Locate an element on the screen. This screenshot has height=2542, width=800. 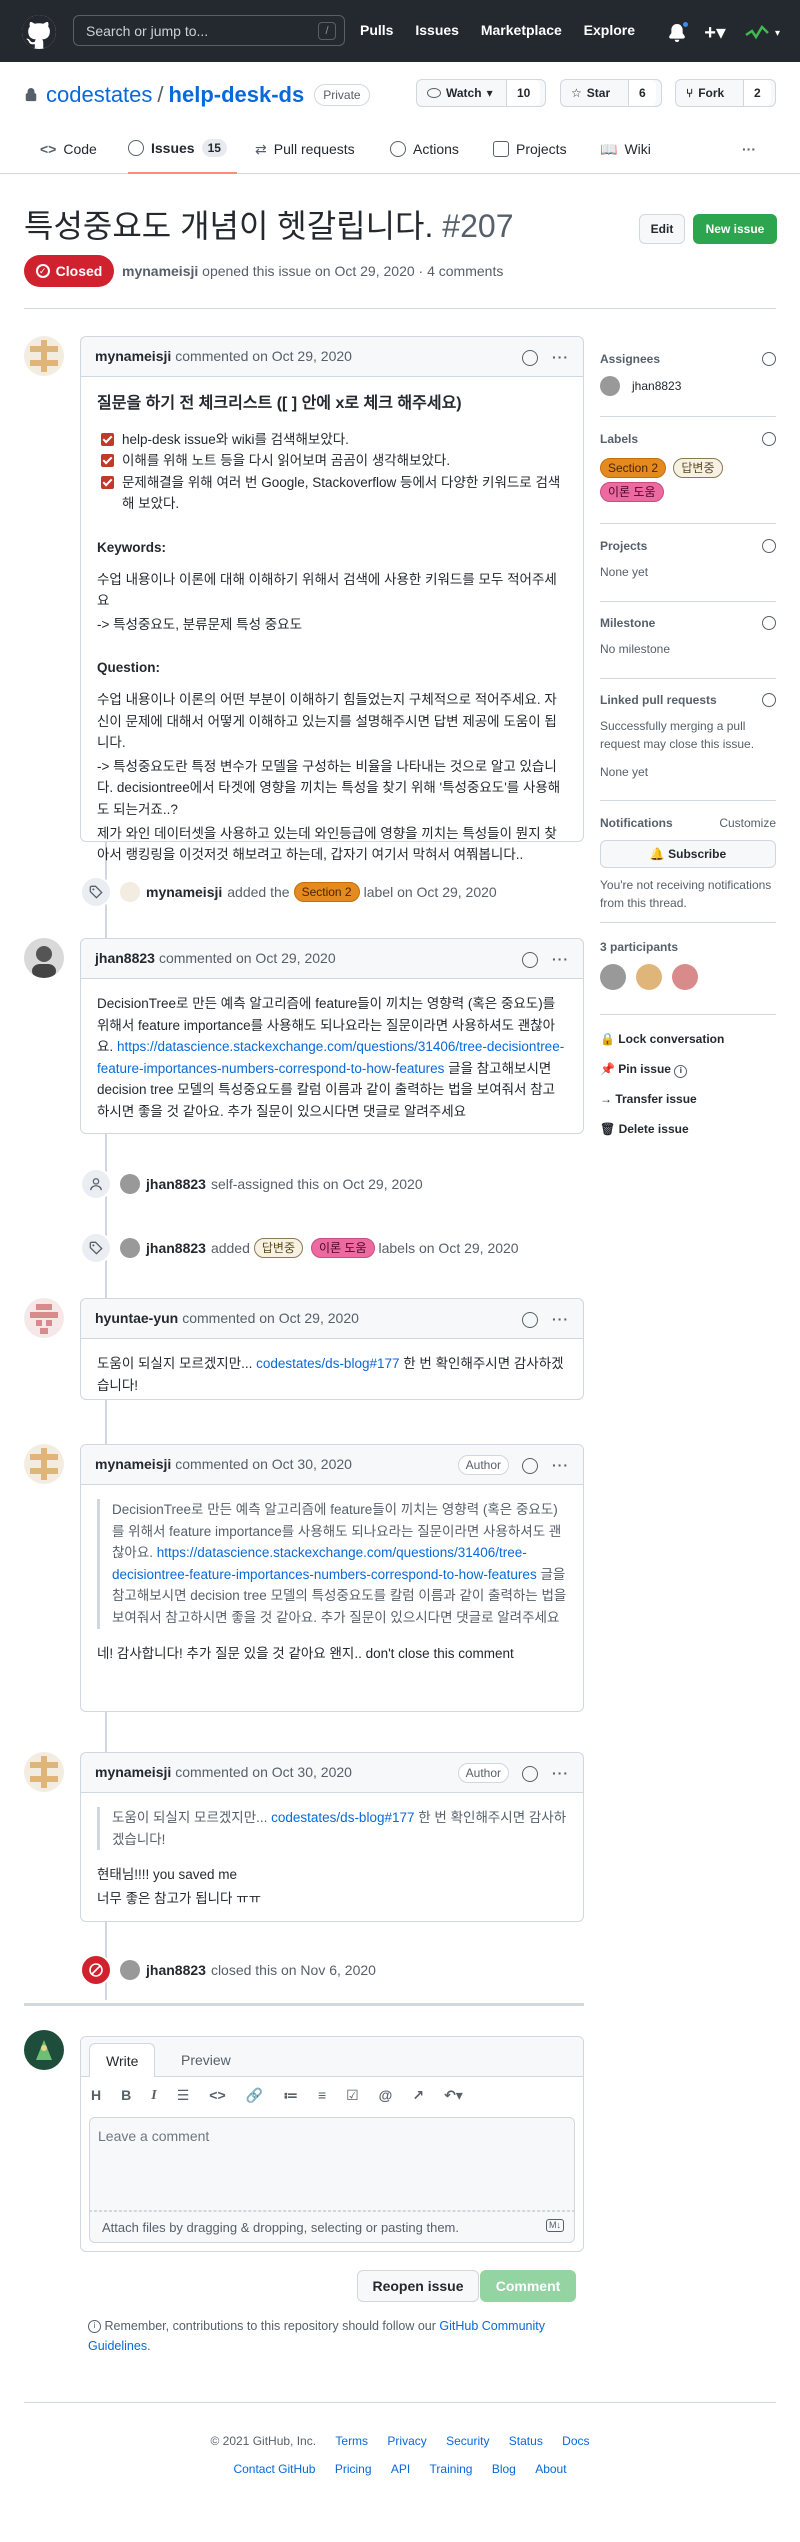
reply-icon: ↶▾ is located at coordinates (453, 2095).